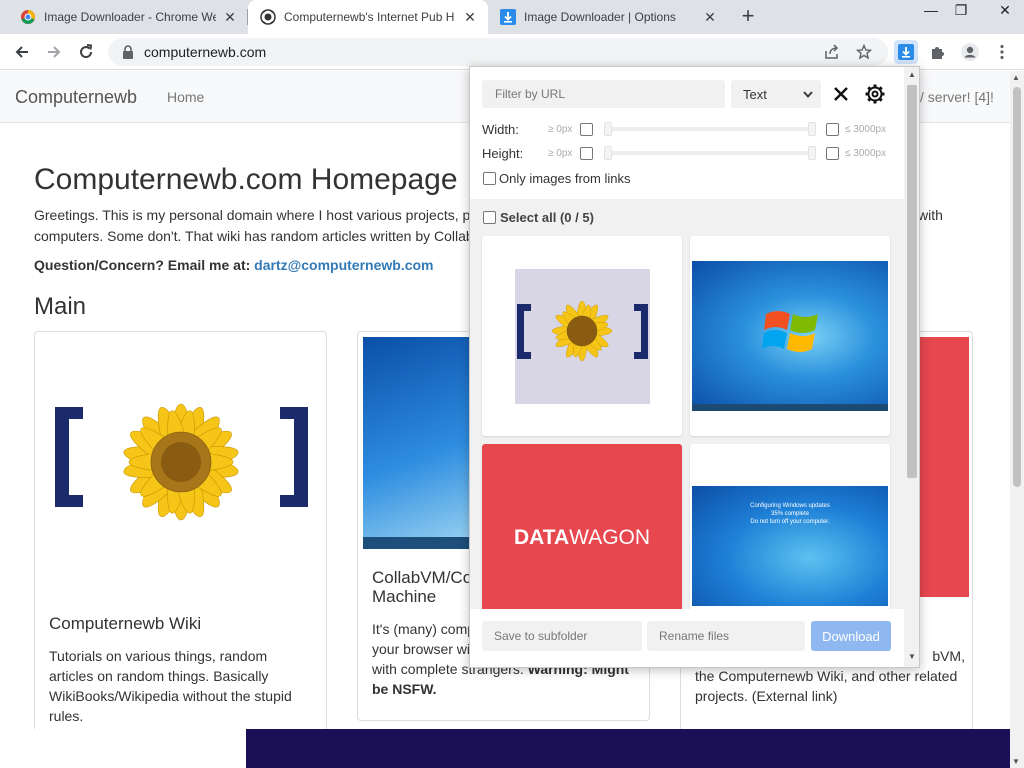  I want to click on only-links-checkbox, so click(489, 178).